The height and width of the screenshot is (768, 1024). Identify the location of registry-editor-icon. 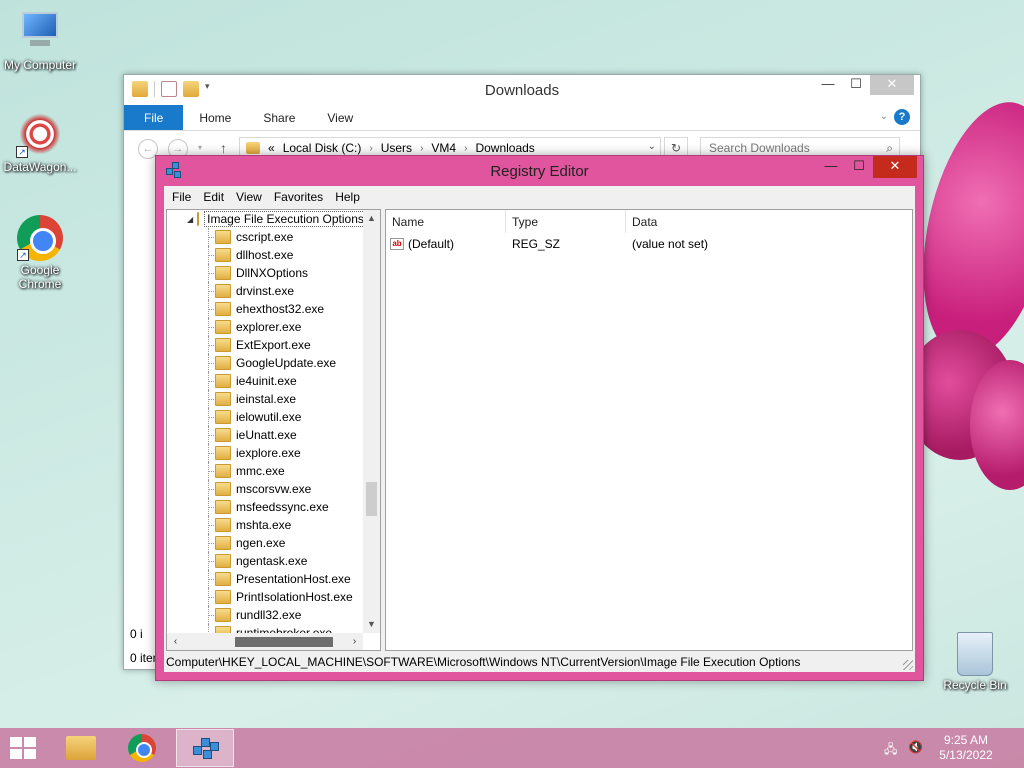
(207, 750).